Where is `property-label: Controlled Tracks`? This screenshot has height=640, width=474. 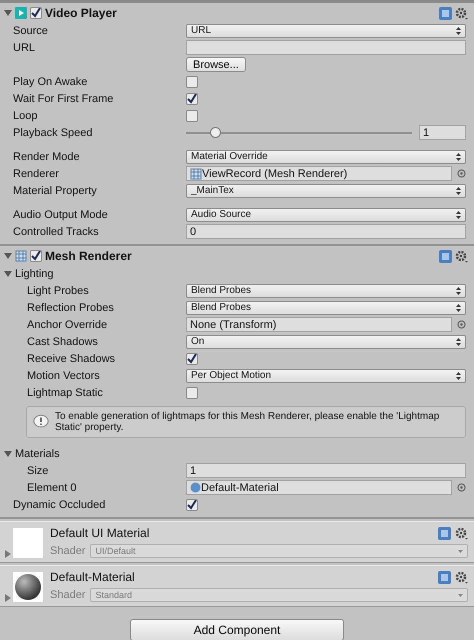 property-label: Controlled Tracks is located at coordinates (56, 232).